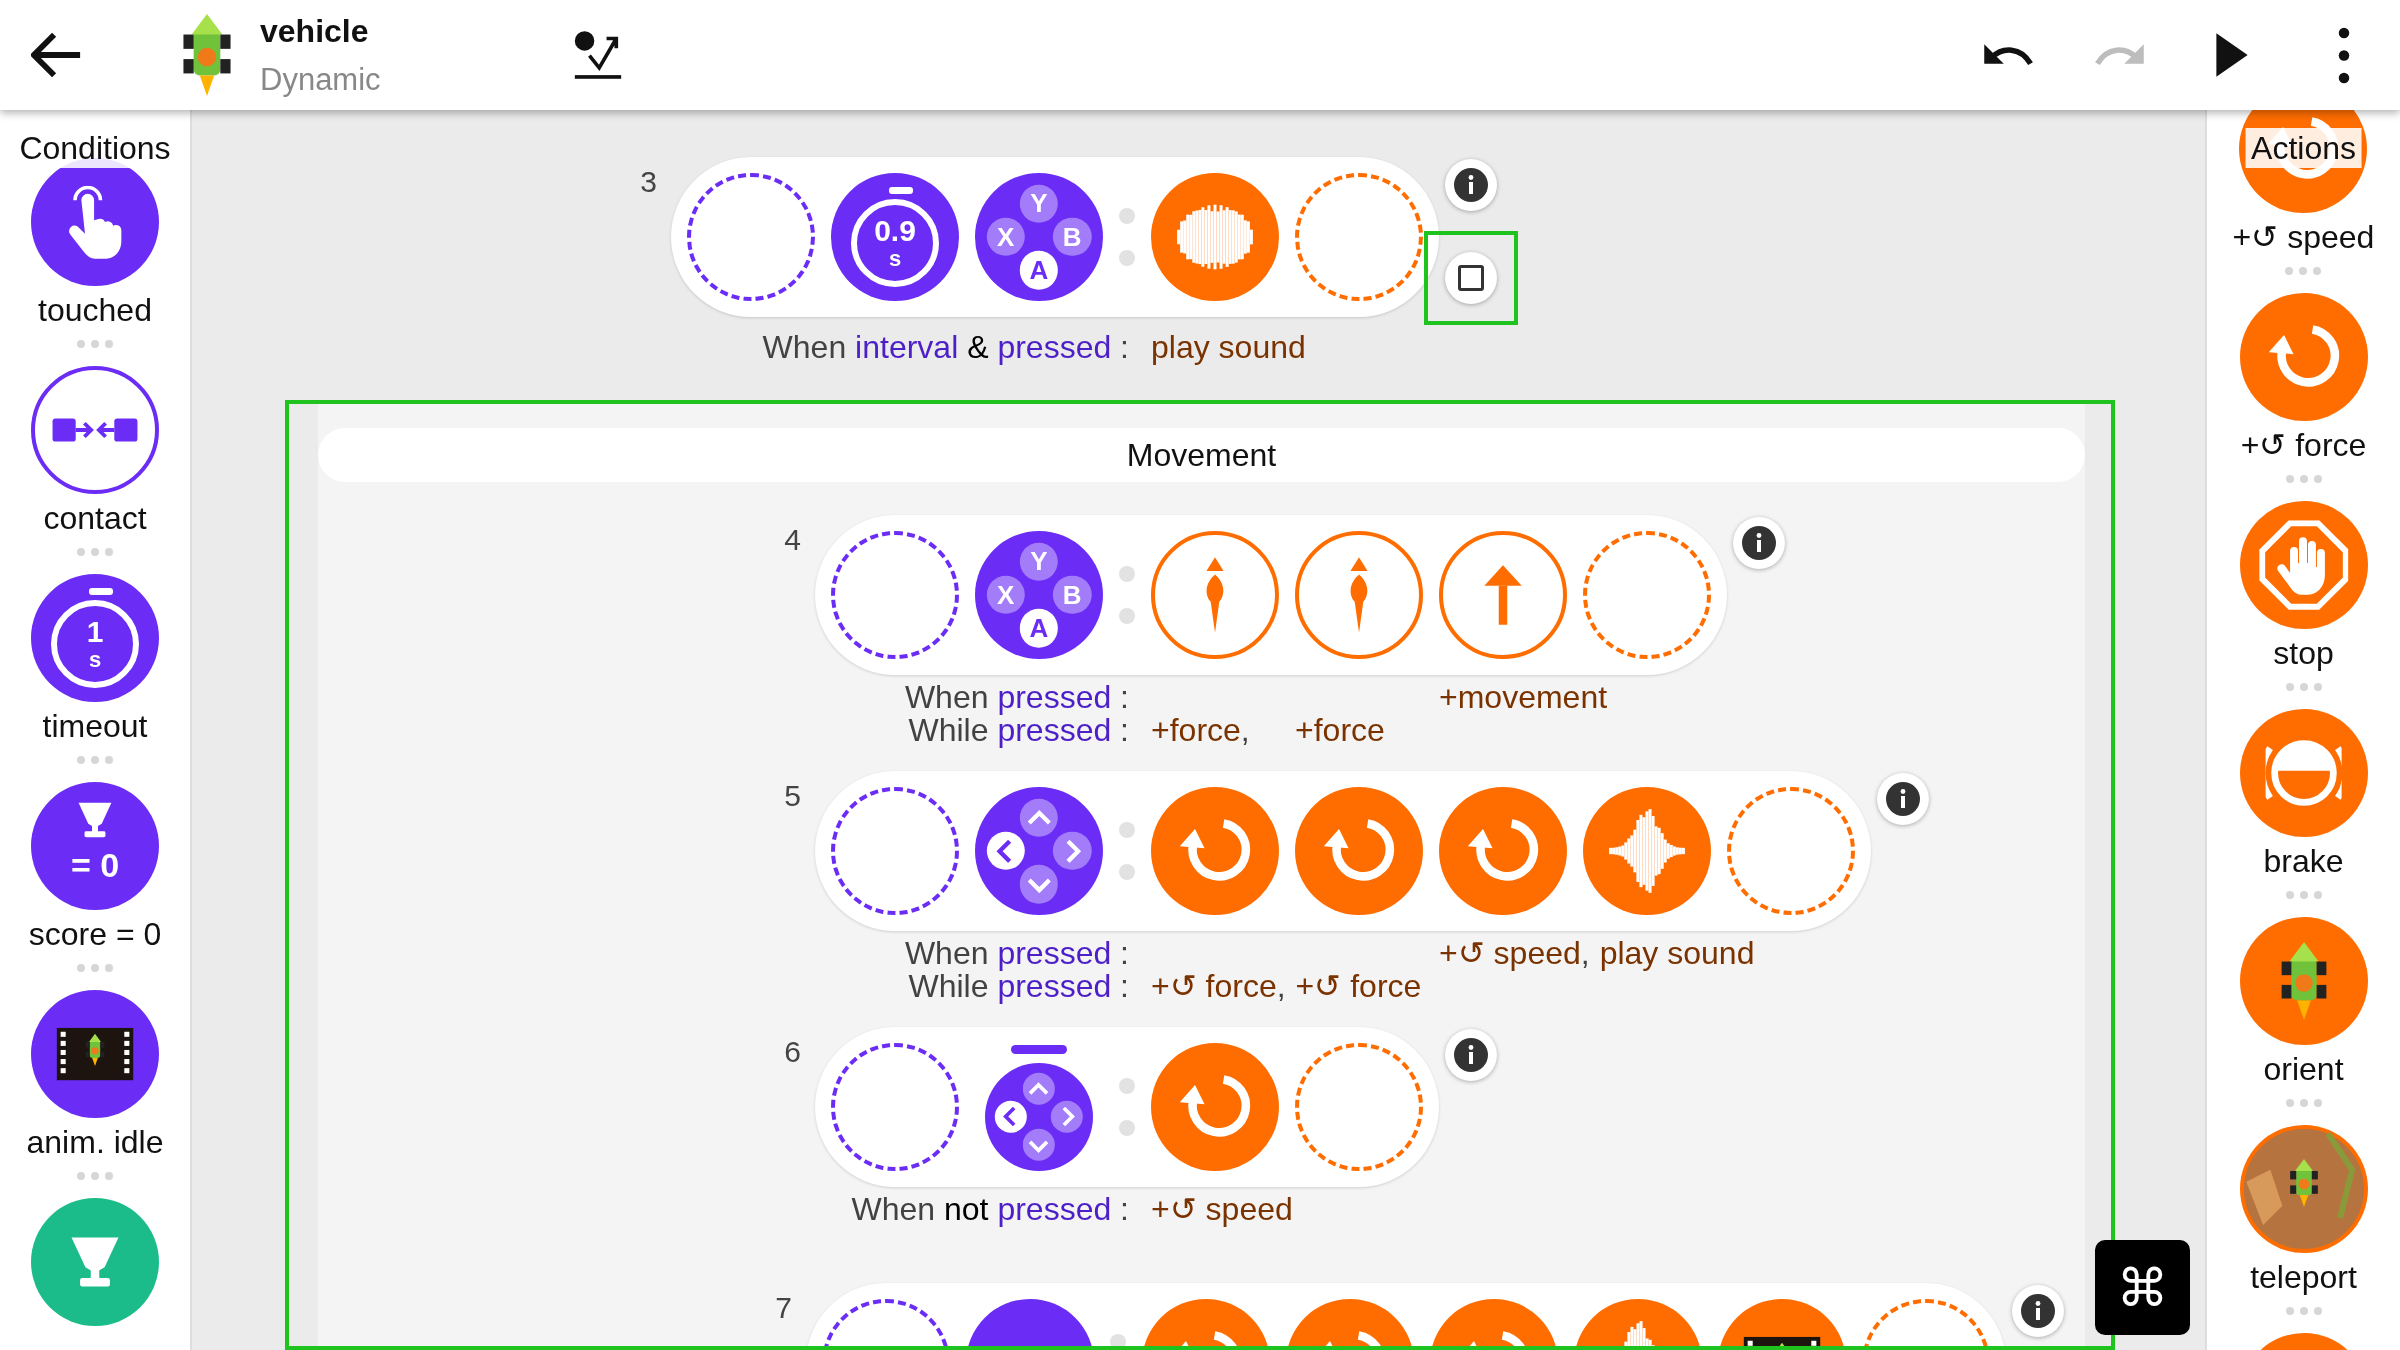 This screenshot has height=1350, width=2400. I want to click on caption-action: +movement, so click(1523, 697).